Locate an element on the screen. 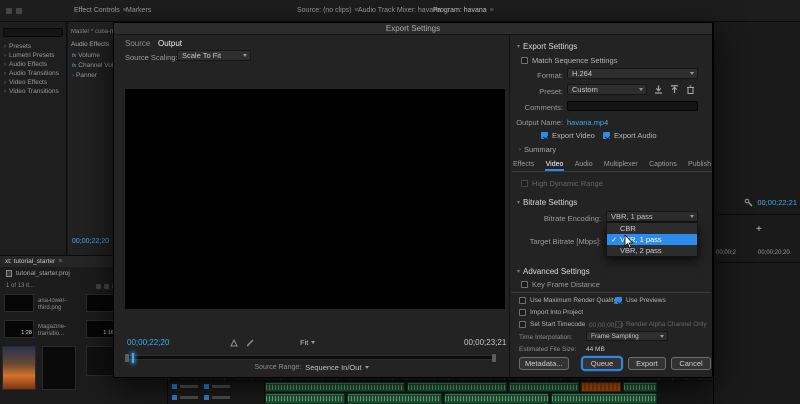  track-sync-icon is located at coordinates (206, 386).